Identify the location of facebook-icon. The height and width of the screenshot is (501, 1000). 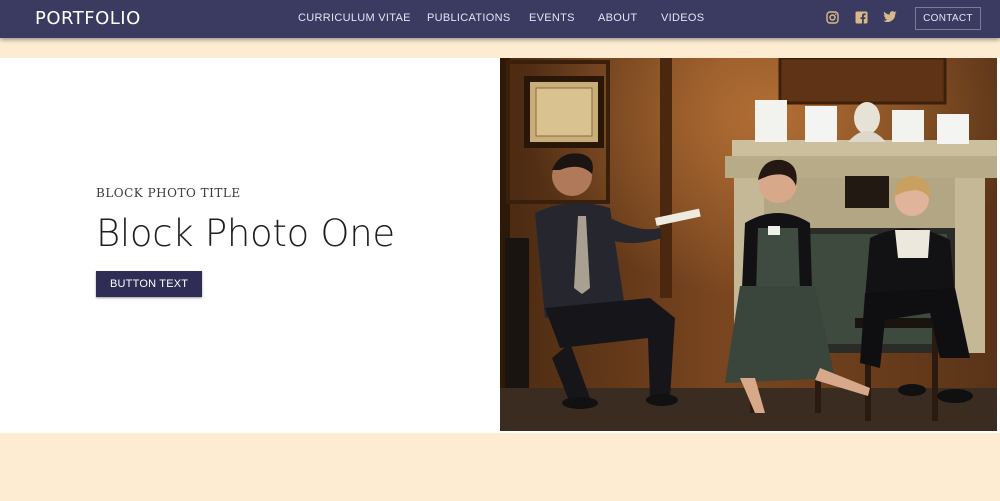
(861, 17).